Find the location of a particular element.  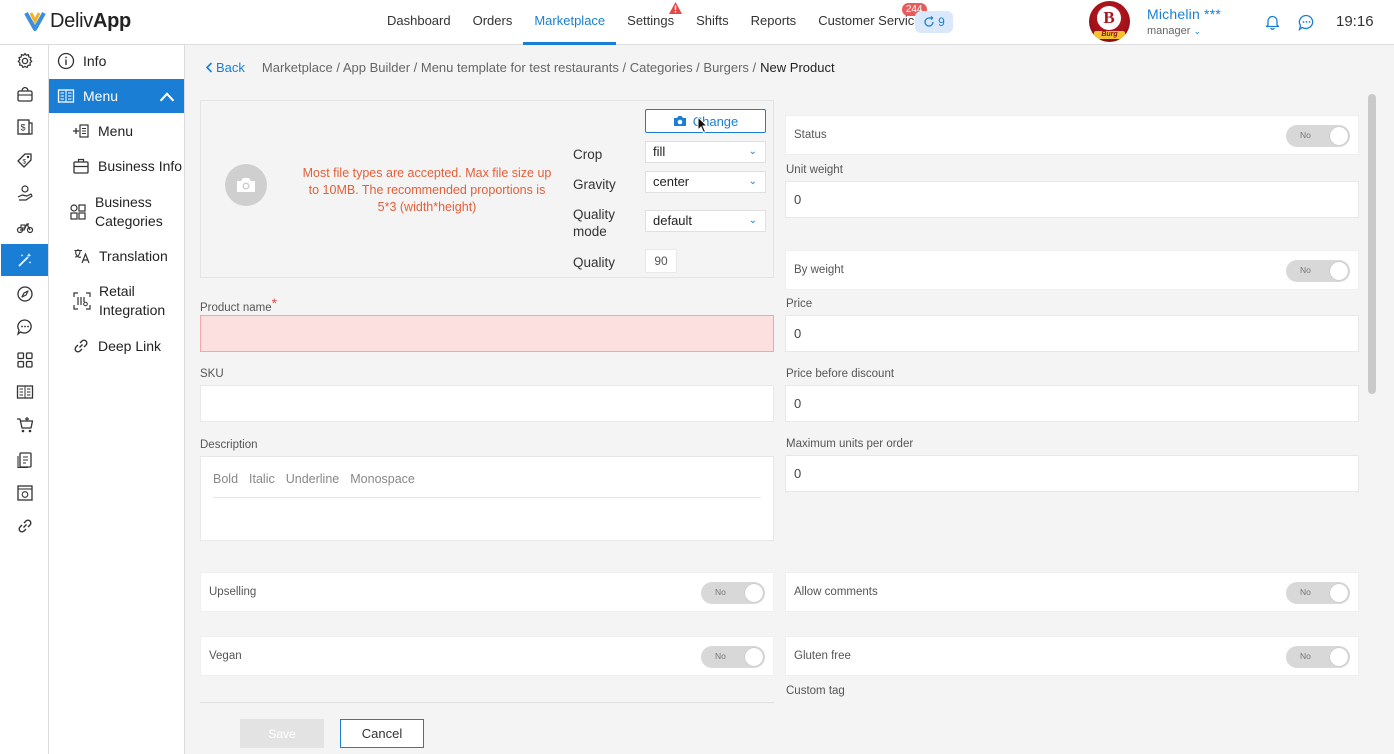

chevron-left-icon is located at coordinates (209, 67).